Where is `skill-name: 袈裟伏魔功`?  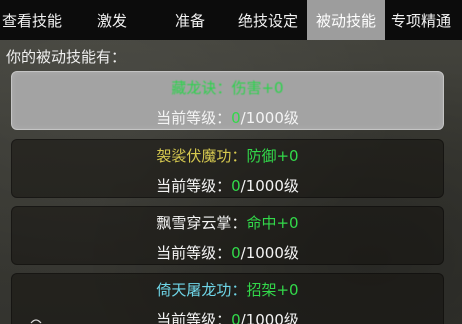
skill-name: 袈裟伏魔功 is located at coordinates (194, 156).